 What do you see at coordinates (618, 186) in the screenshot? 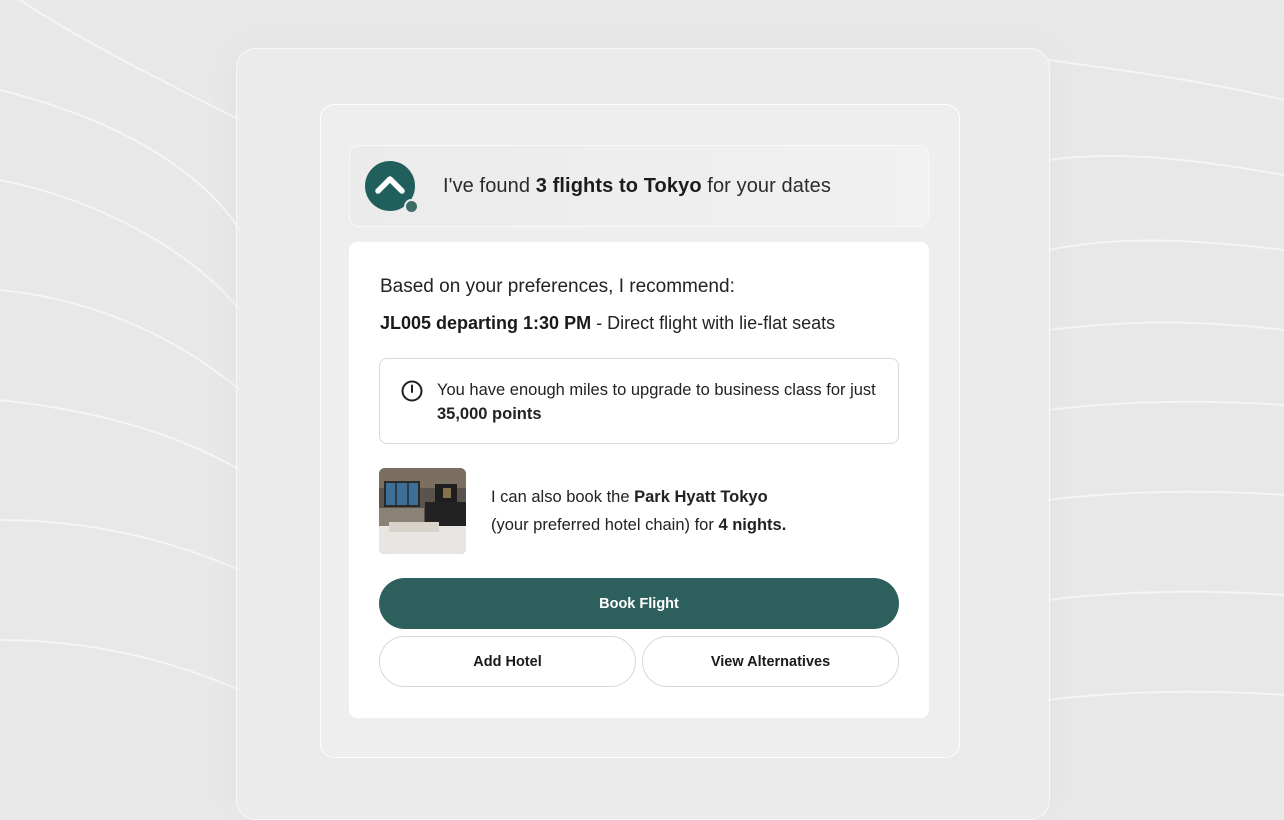
I see `flights-count-highlight: 3 flights to Tokyo` at bounding box center [618, 186].